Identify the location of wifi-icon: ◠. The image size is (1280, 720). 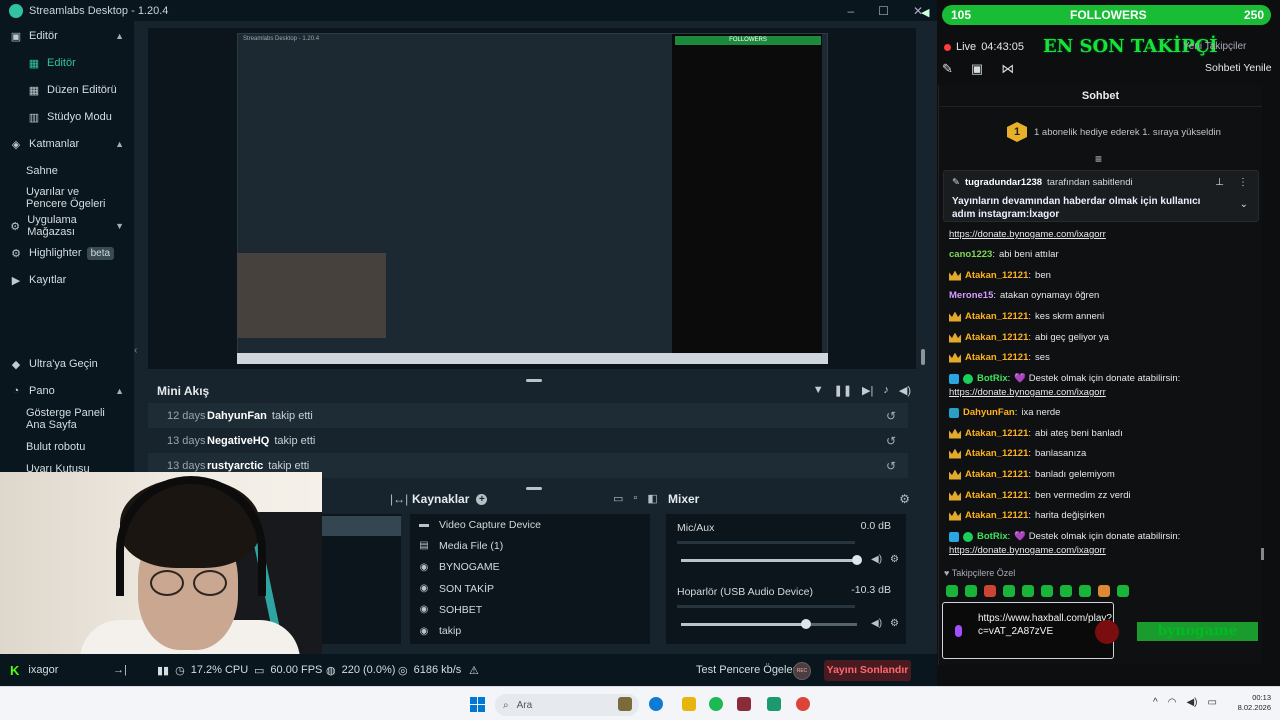
(1172, 702).